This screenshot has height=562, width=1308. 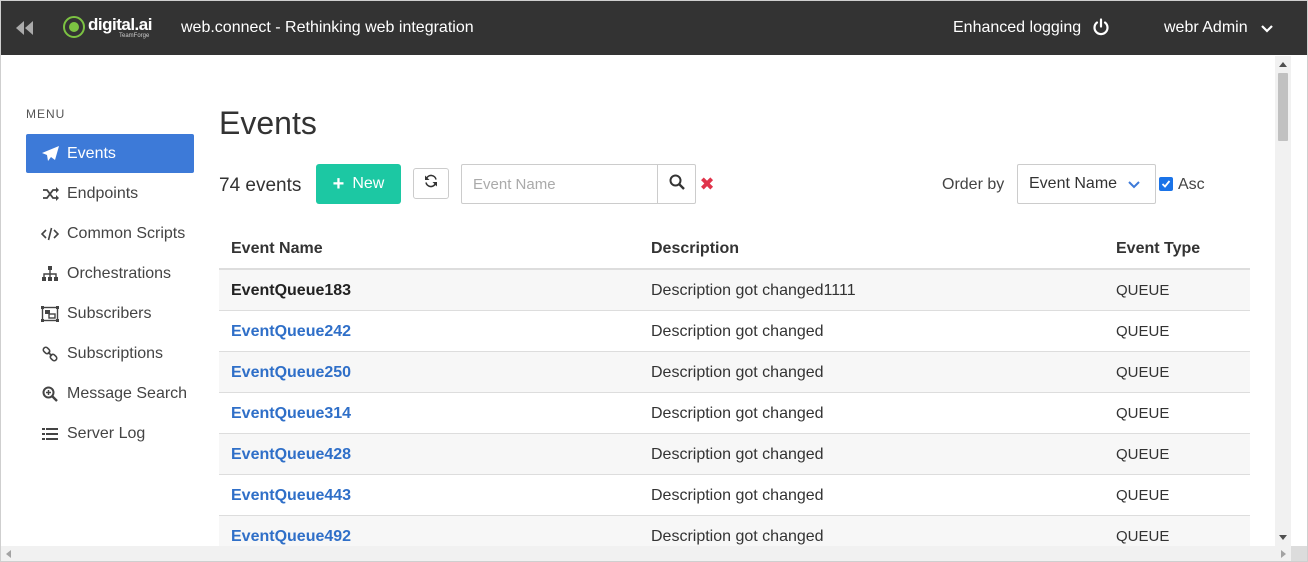 What do you see at coordinates (753, 290) in the screenshot?
I see `event-description: Description got changed1111` at bounding box center [753, 290].